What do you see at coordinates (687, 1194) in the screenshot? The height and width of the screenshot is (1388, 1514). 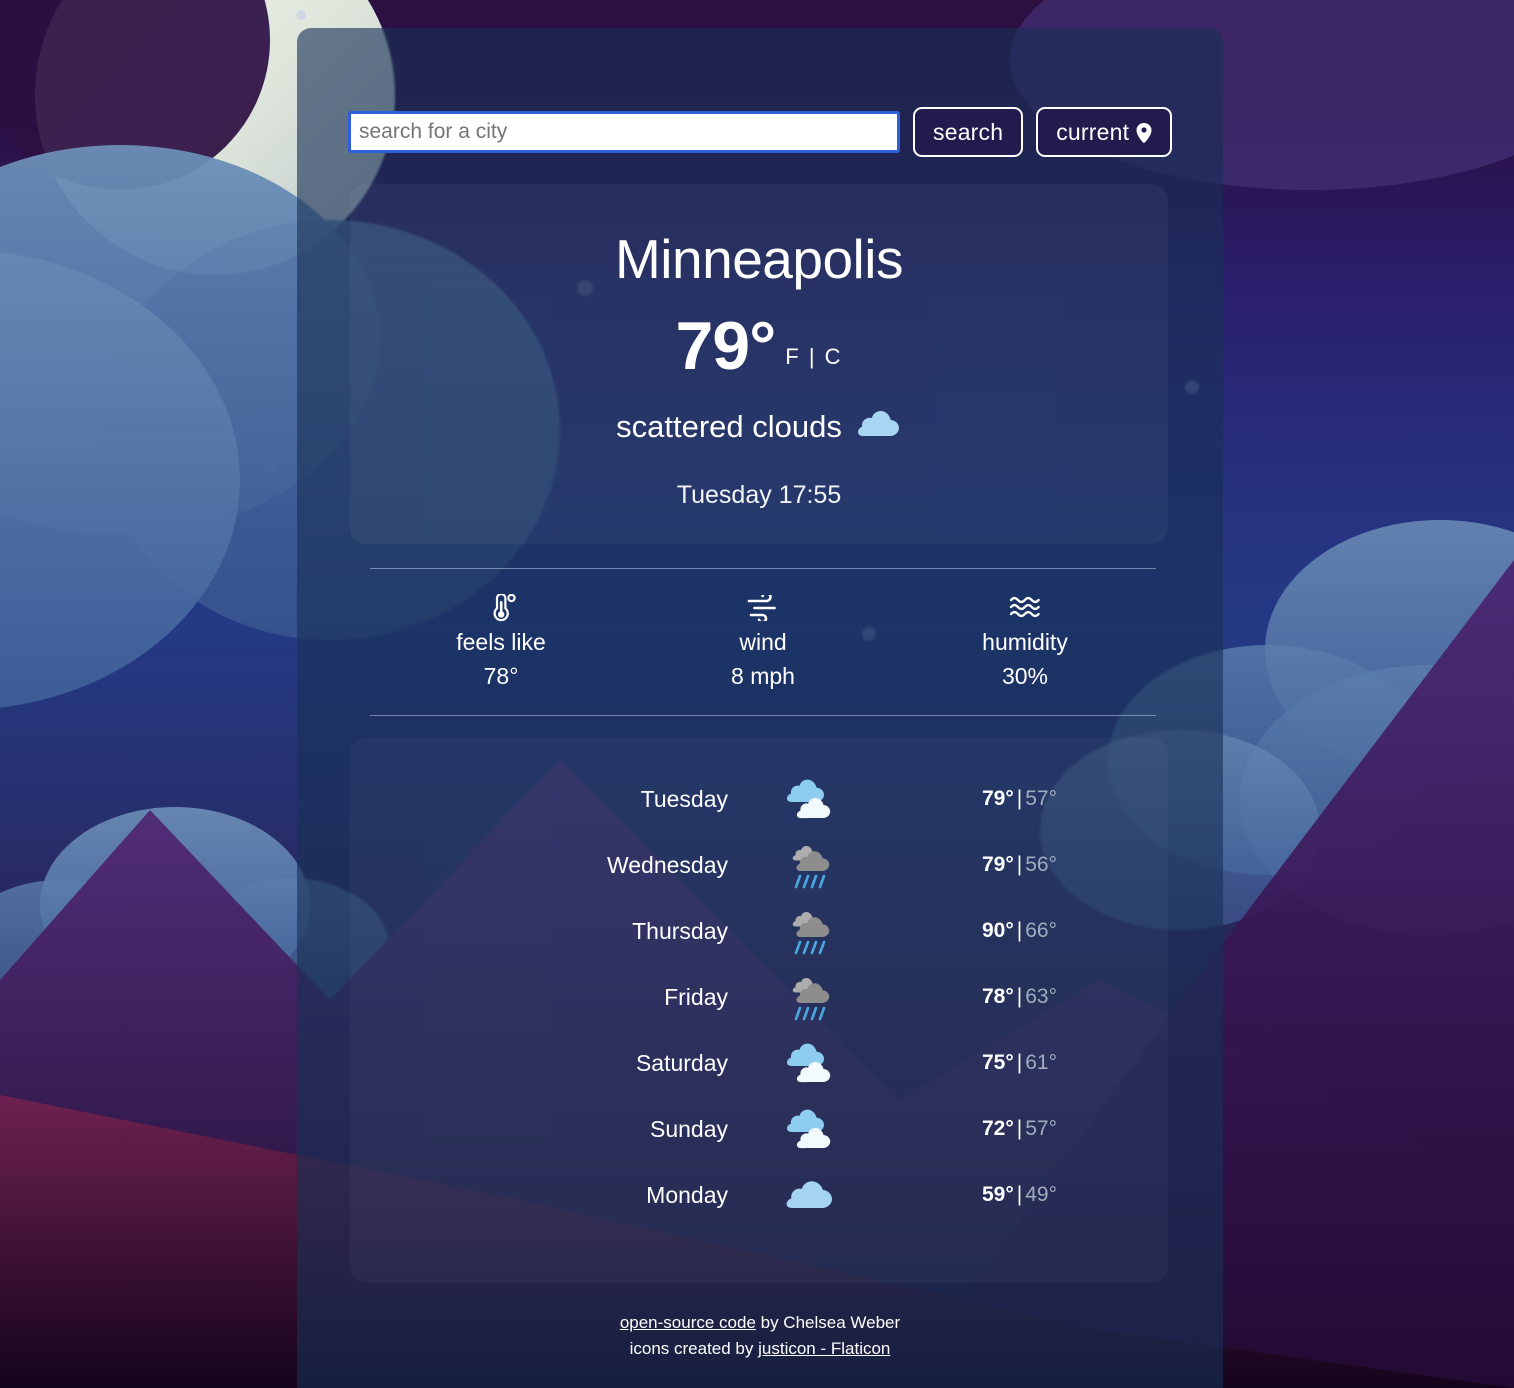 I see `forecast-day: Monday` at bounding box center [687, 1194].